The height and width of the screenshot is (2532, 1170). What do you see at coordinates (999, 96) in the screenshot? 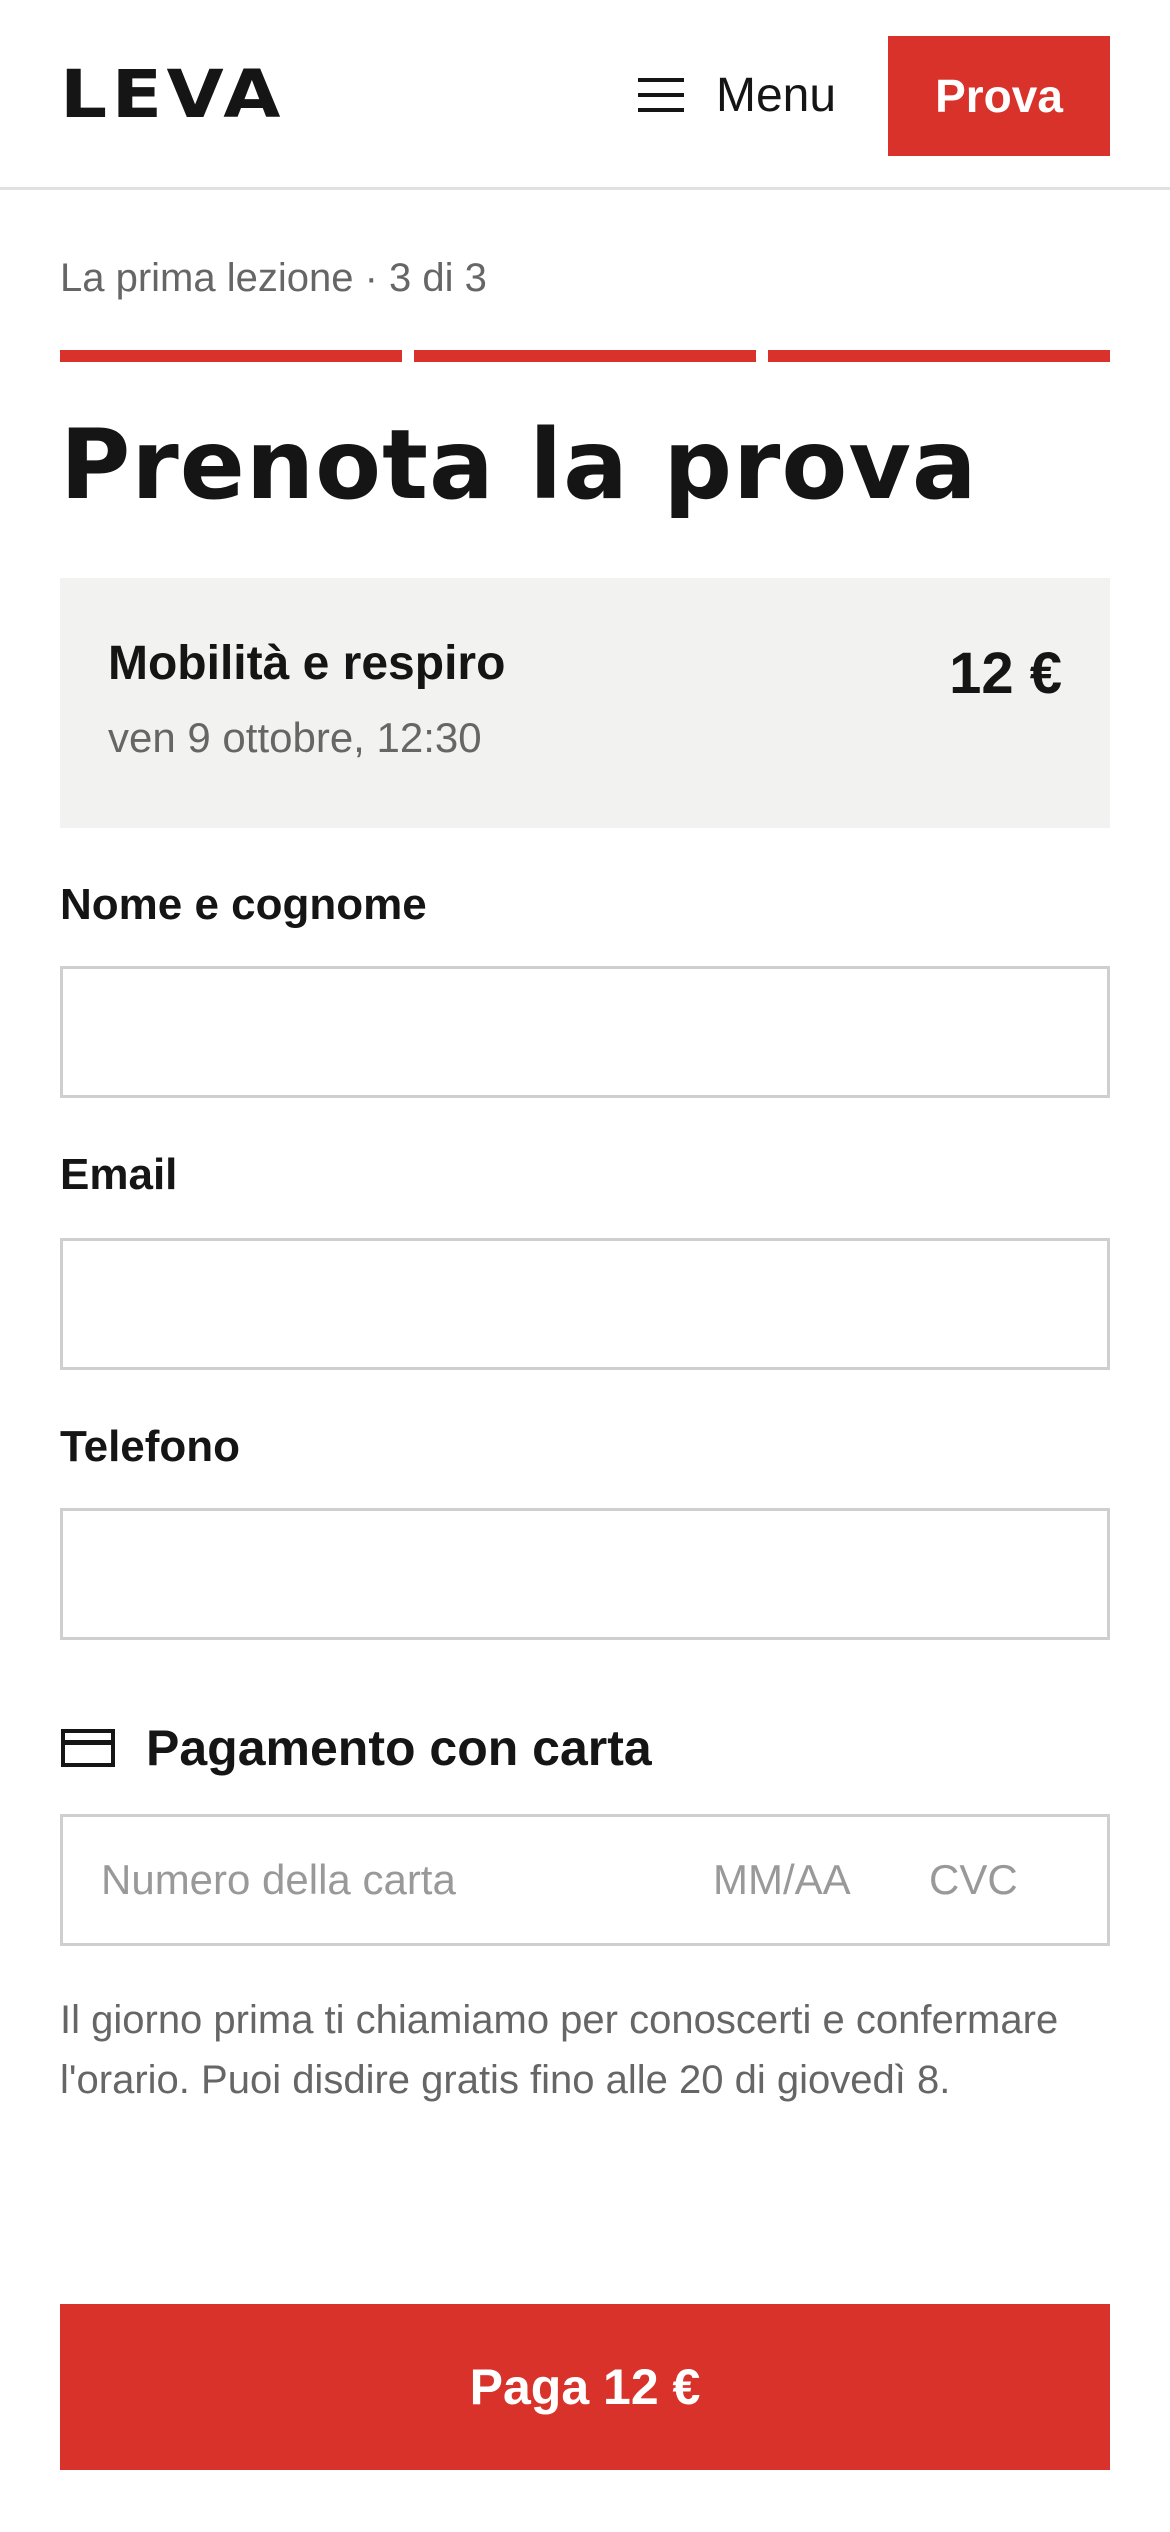
I see `prova-button: Prova` at bounding box center [999, 96].